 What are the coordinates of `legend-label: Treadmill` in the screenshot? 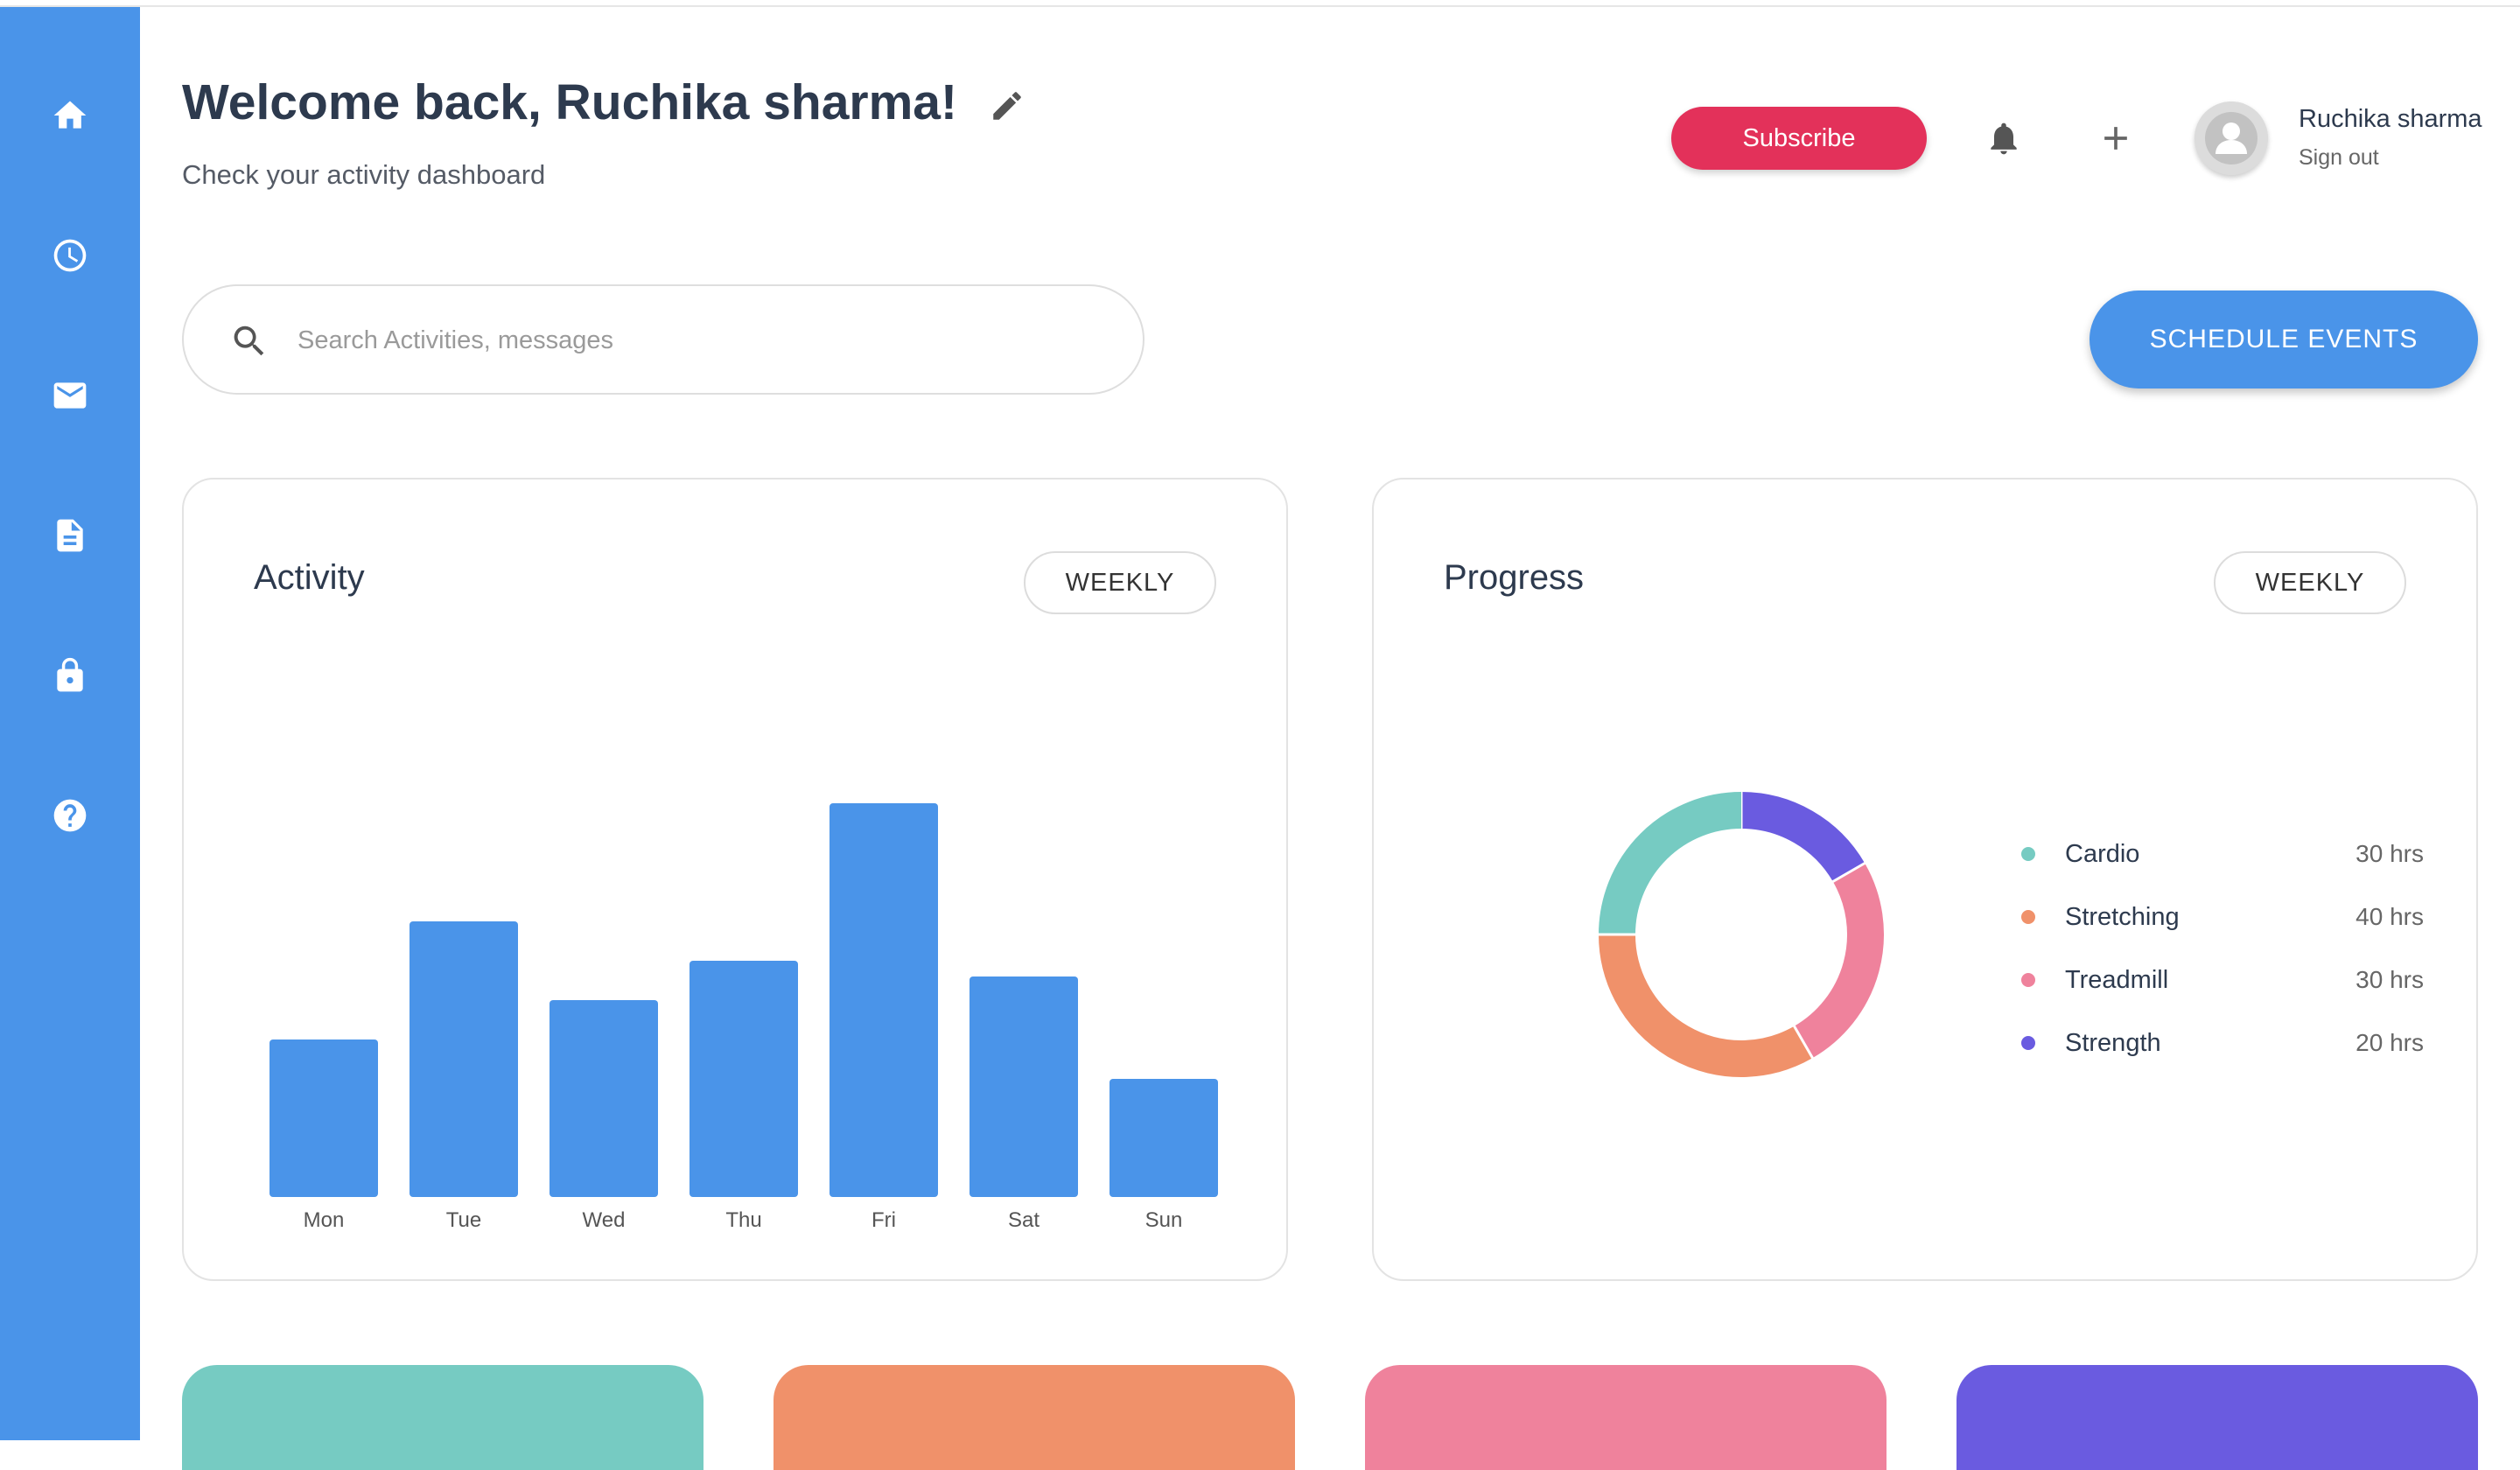 It's located at (2117, 979).